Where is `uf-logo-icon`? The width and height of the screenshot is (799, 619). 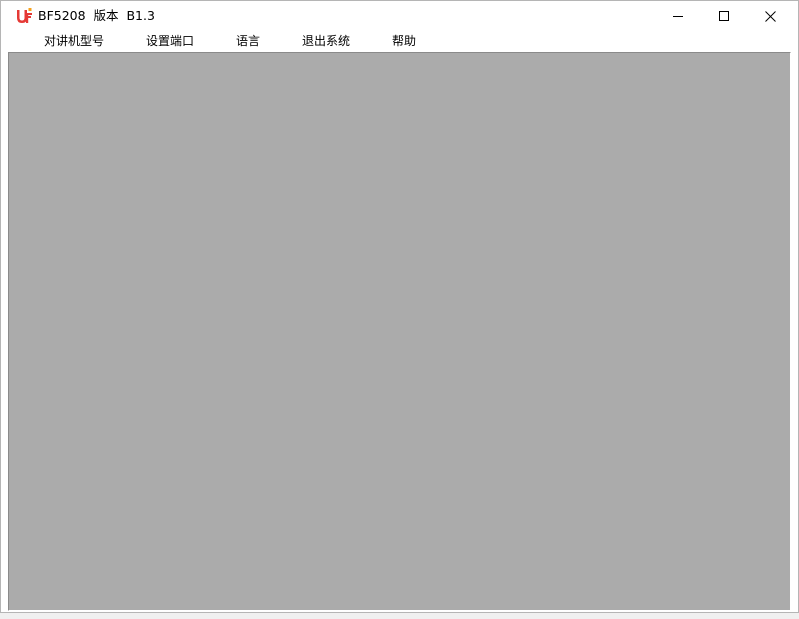
uf-logo-icon is located at coordinates (24, 16).